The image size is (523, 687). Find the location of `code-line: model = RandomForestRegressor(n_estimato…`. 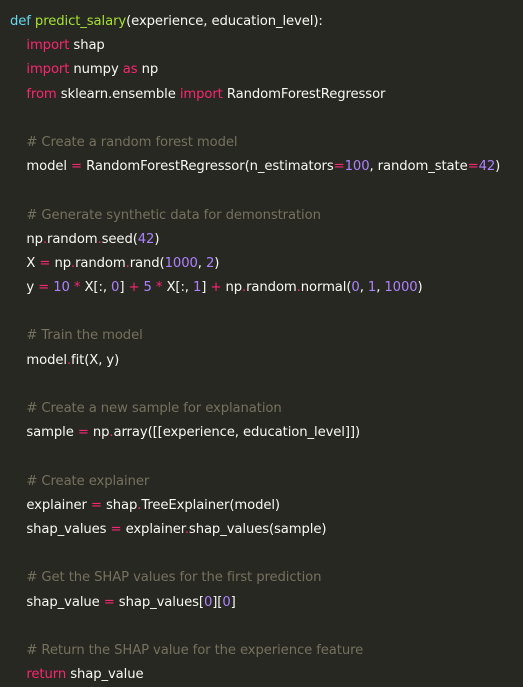

code-line: model = RandomForestRegressor(n_estimato… is located at coordinates (266, 167).